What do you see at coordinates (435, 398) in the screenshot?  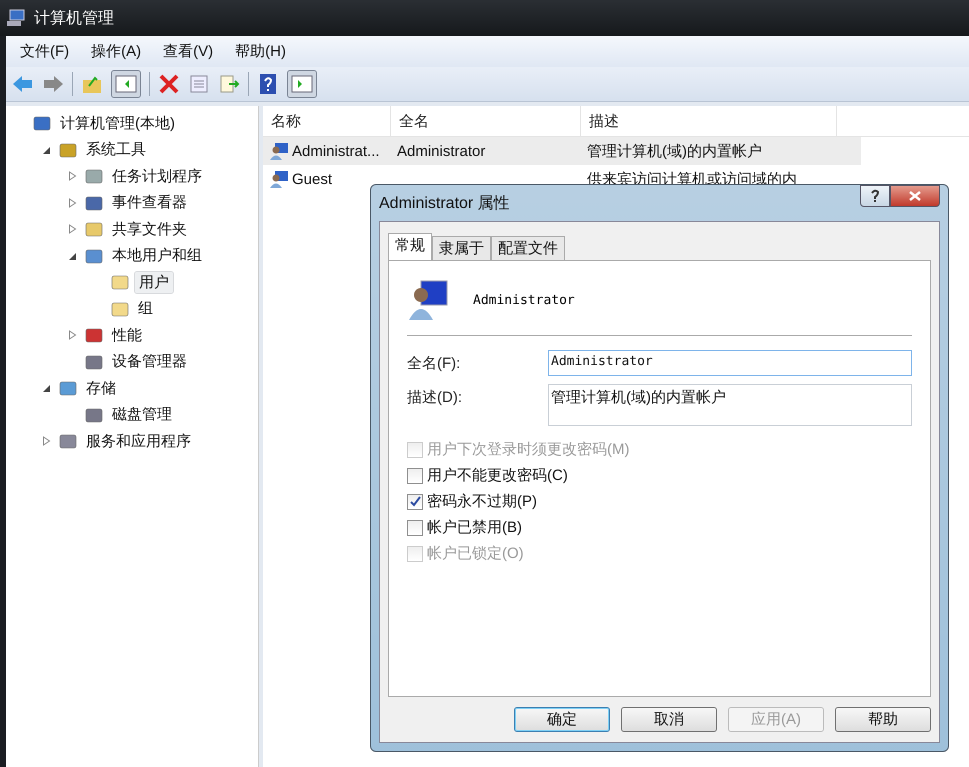 I see `field-label: 描述(D):` at bounding box center [435, 398].